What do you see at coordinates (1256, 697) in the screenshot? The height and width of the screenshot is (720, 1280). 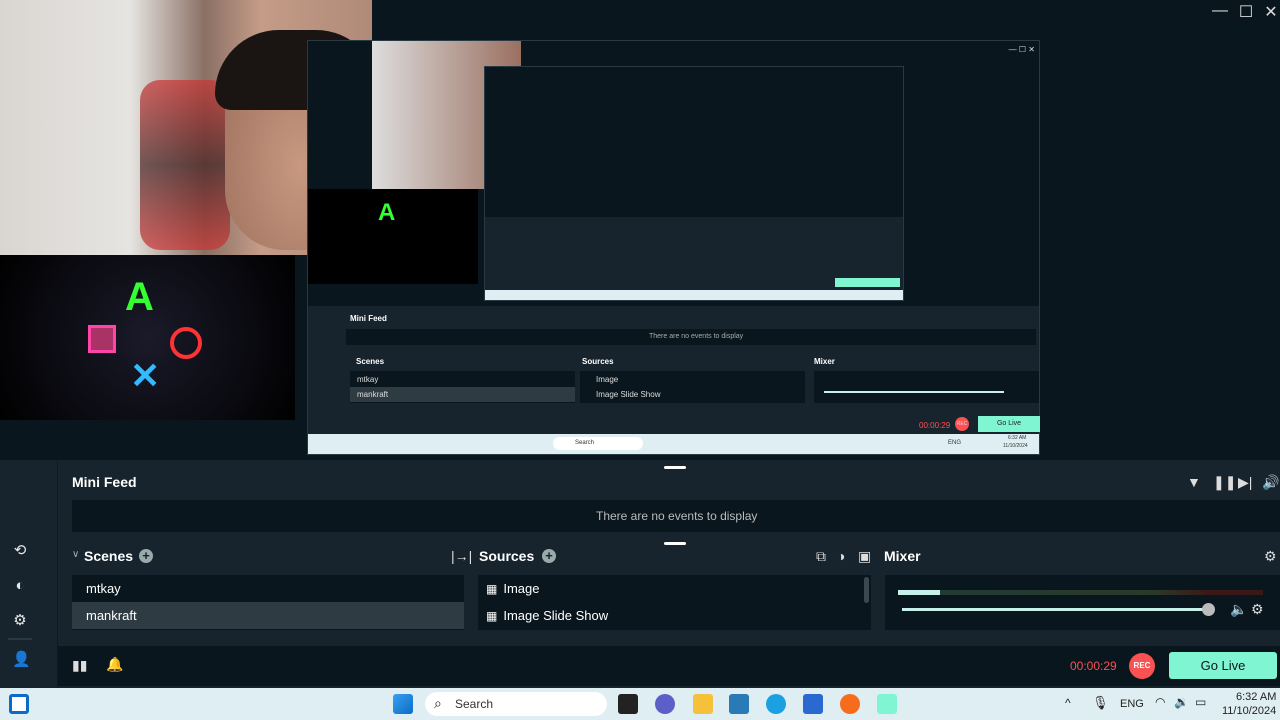 I see `clock-time: 6:32 AM` at bounding box center [1256, 697].